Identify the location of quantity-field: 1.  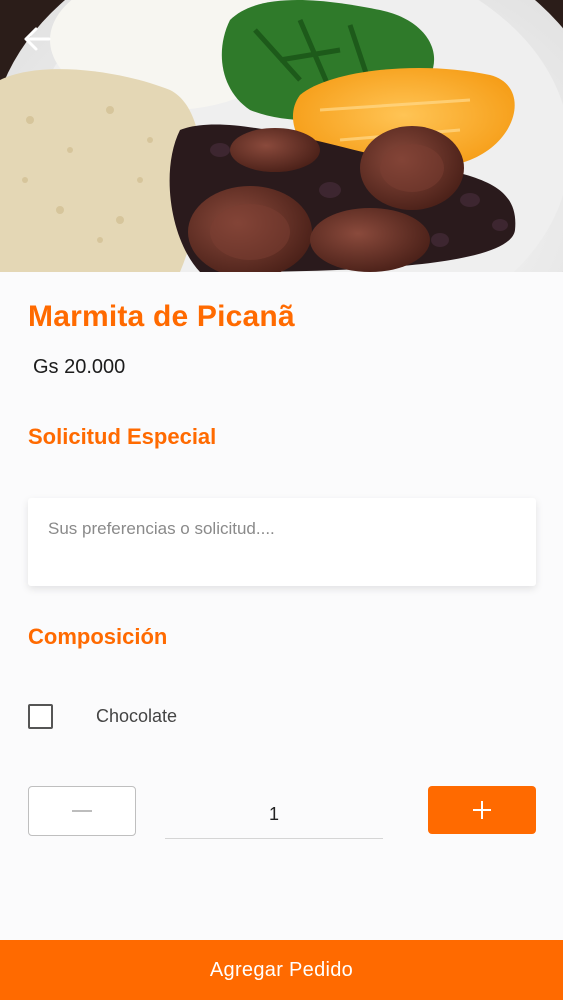
(274, 814).